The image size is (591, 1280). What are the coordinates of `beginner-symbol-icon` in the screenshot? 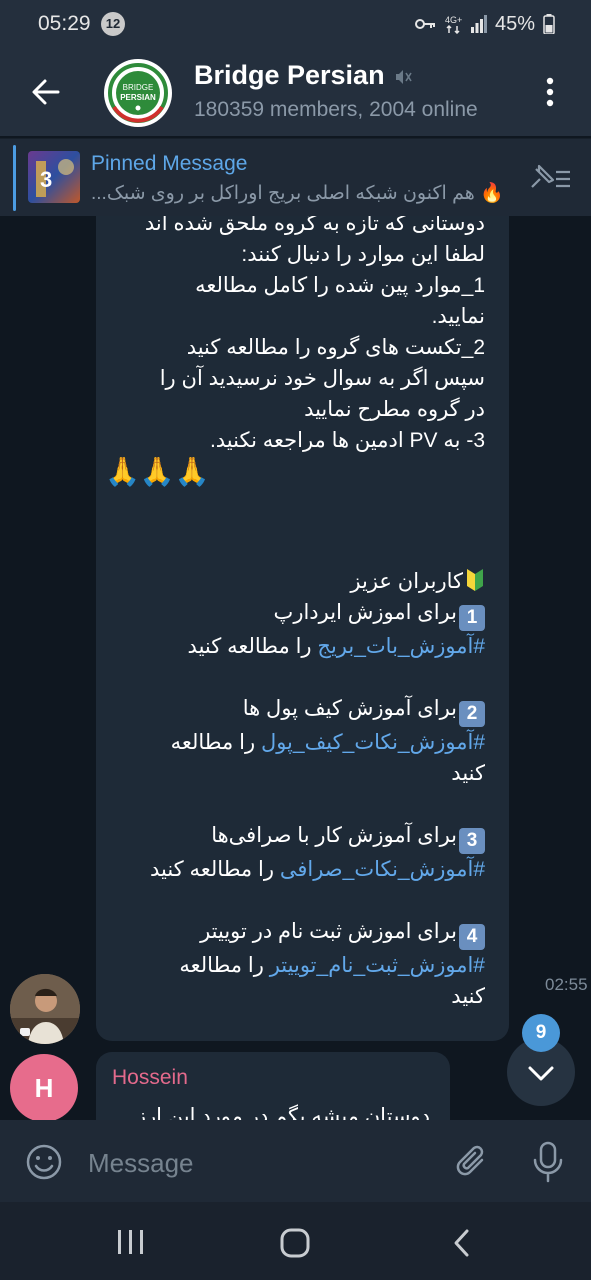 It's located at (475, 580).